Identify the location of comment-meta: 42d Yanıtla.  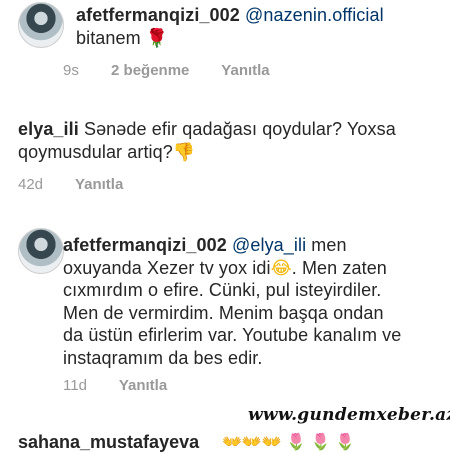
(84, 184).